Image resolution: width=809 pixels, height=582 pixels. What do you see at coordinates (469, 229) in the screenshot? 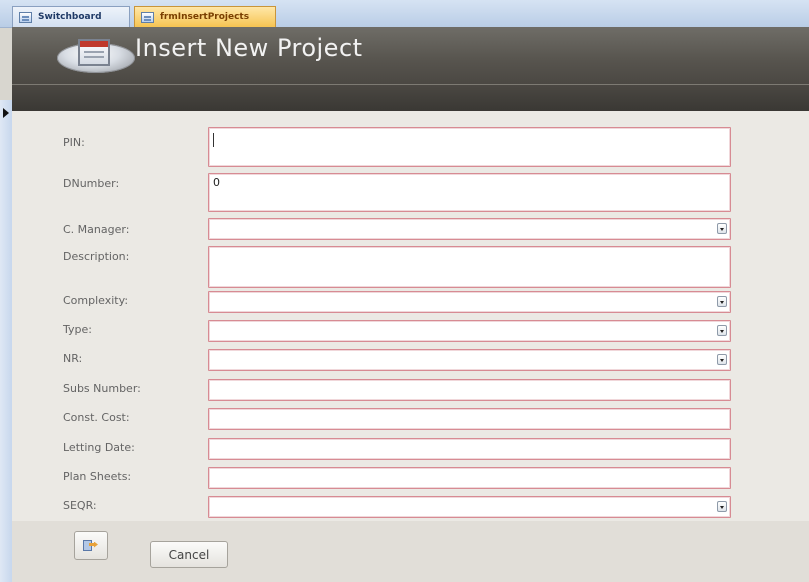
I see `c-manager-combo` at bounding box center [469, 229].